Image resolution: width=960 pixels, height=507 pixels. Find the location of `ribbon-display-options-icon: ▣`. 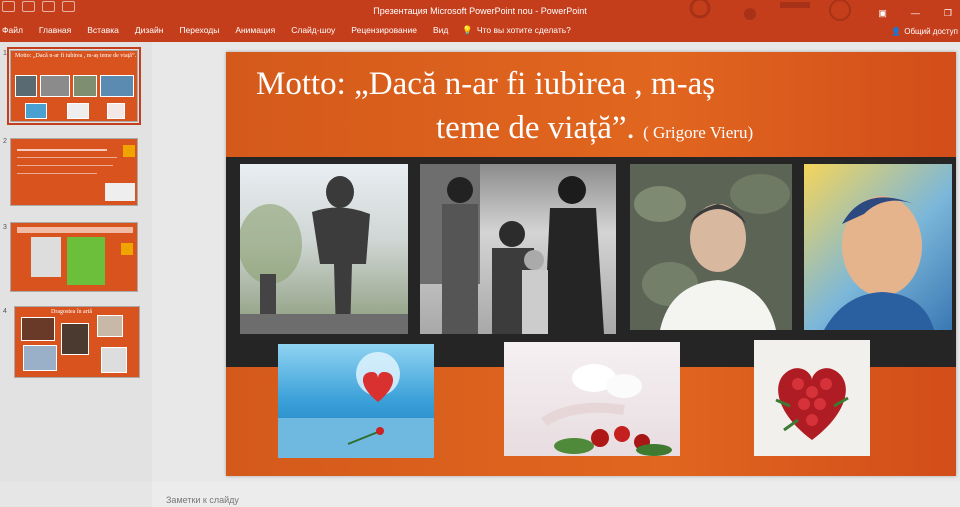

ribbon-display-options-icon: ▣ is located at coordinates (882, 13).